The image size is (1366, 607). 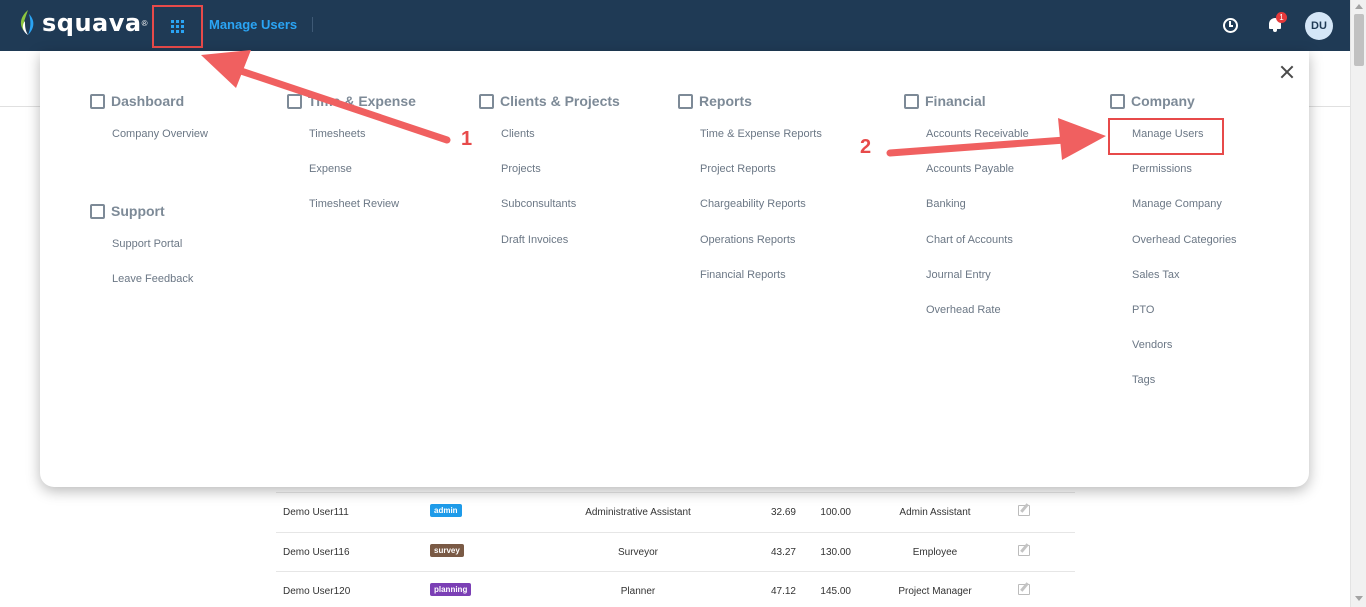 I want to click on calendar-icon, so click(x=294, y=101).